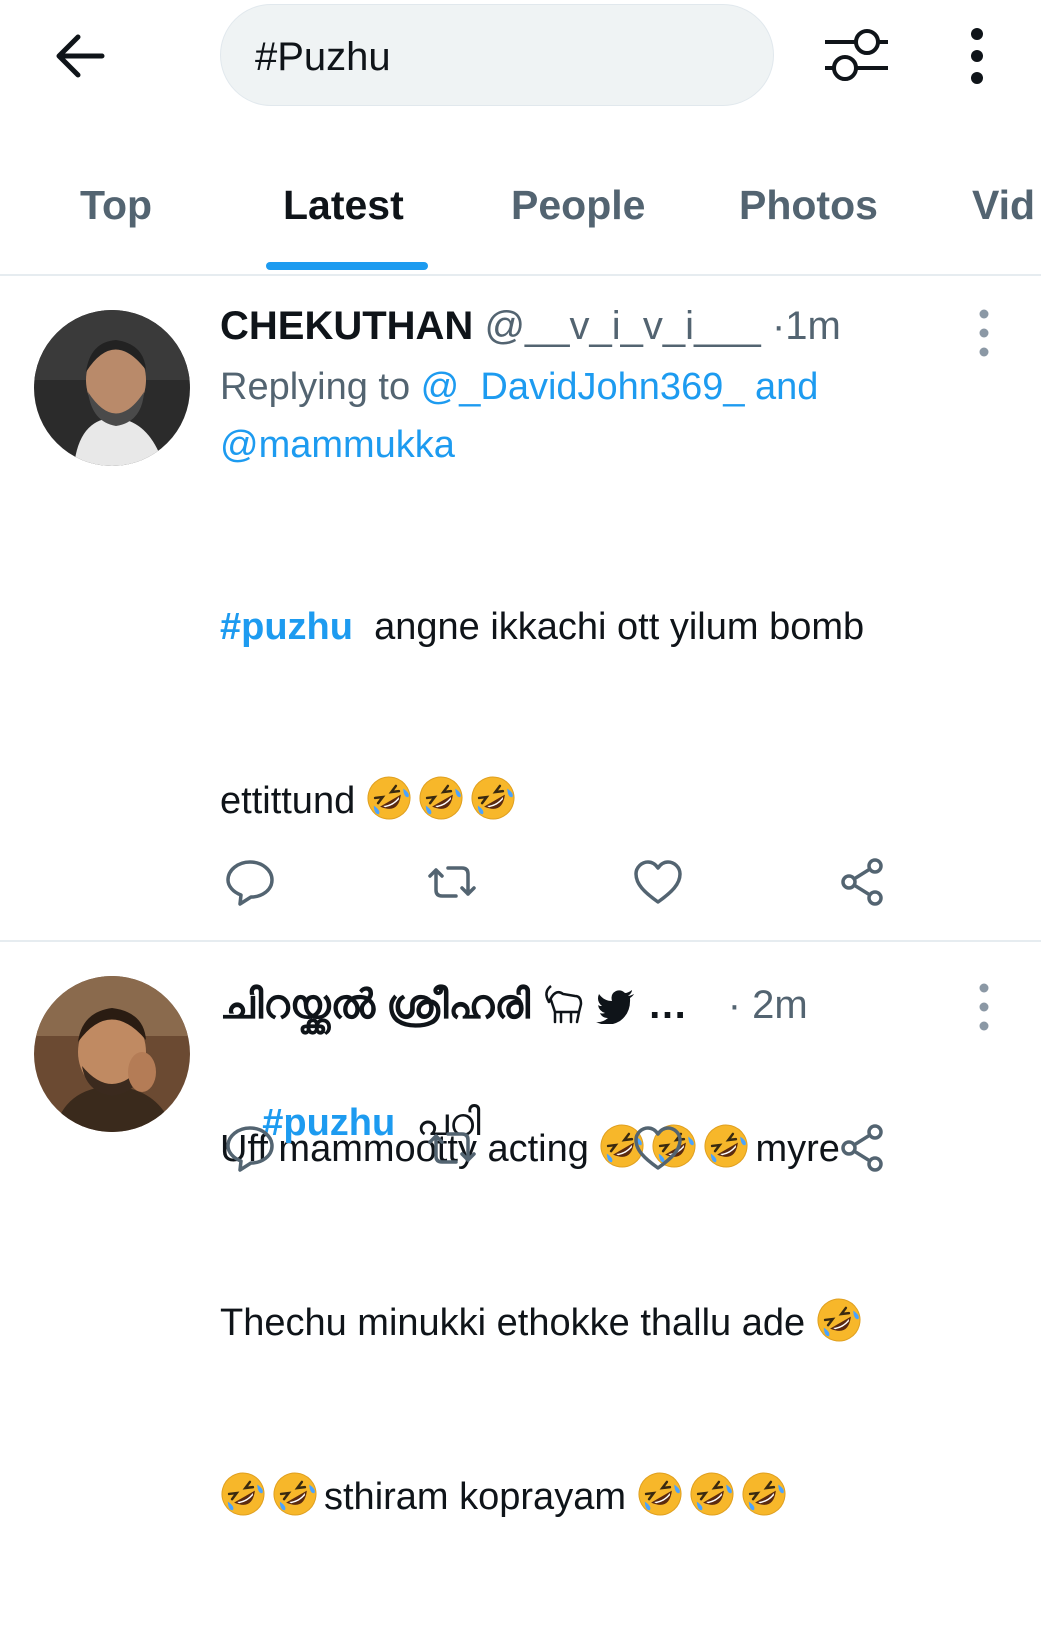 Image resolution: width=1041 pixels, height=1642 pixels. What do you see at coordinates (320, 387) in the screenshot?
I see `replying-prefix: Replying to` at bounding box center [320, 387].